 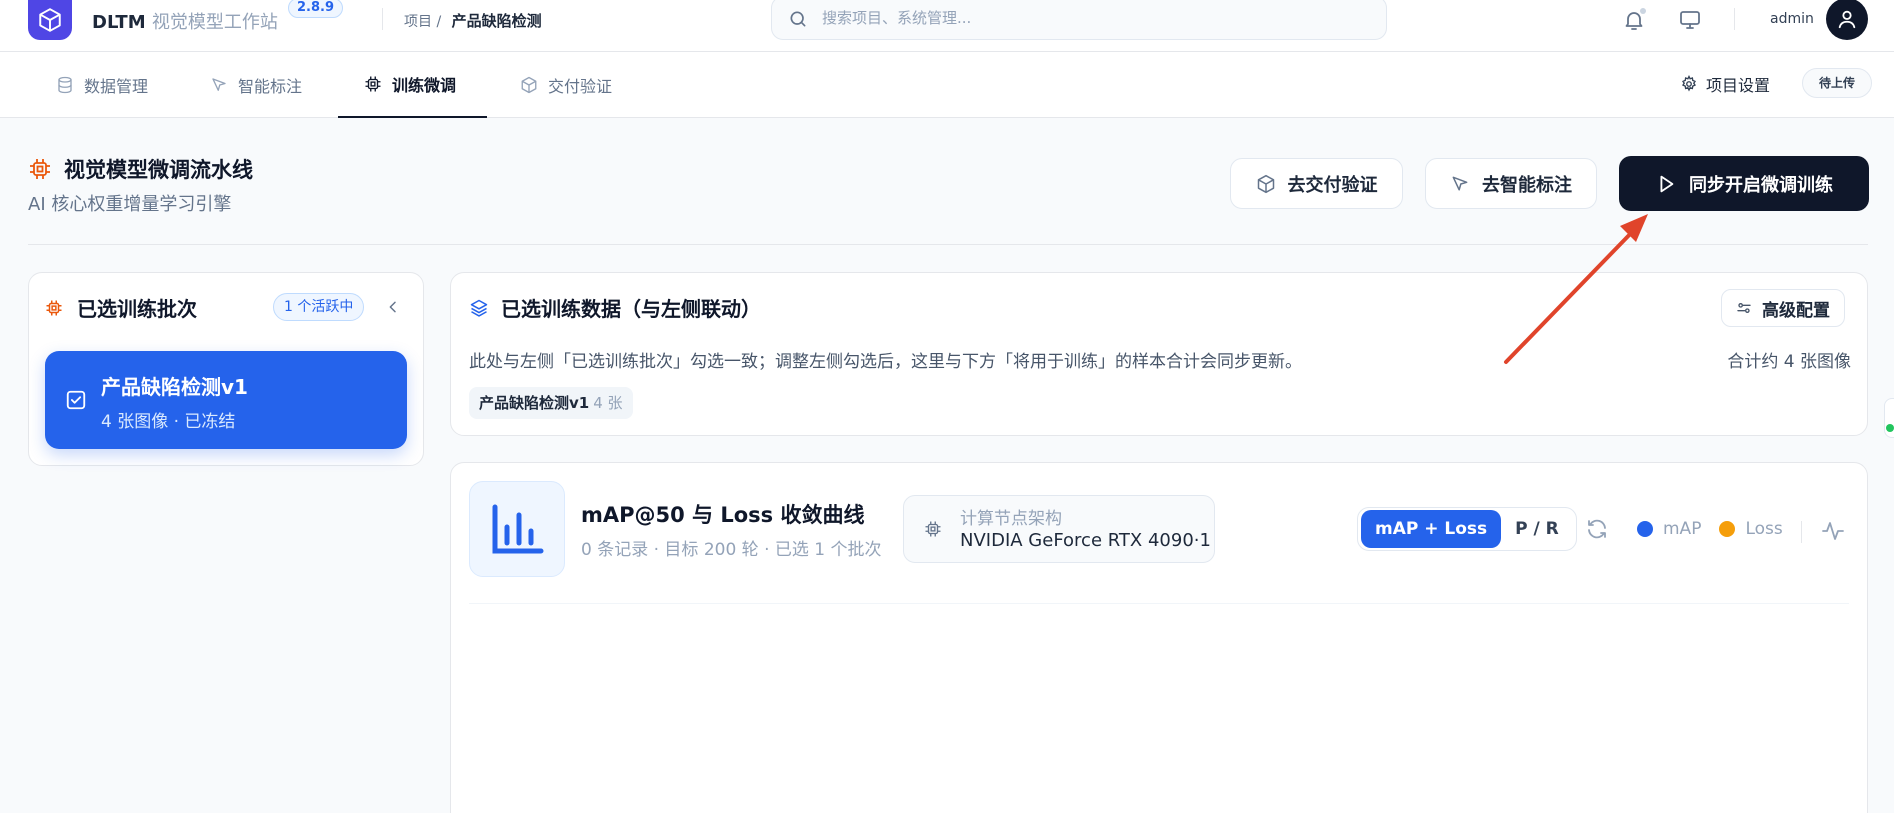 I want to click on version-badge: 2.8.9, so click(x=316, y=9).